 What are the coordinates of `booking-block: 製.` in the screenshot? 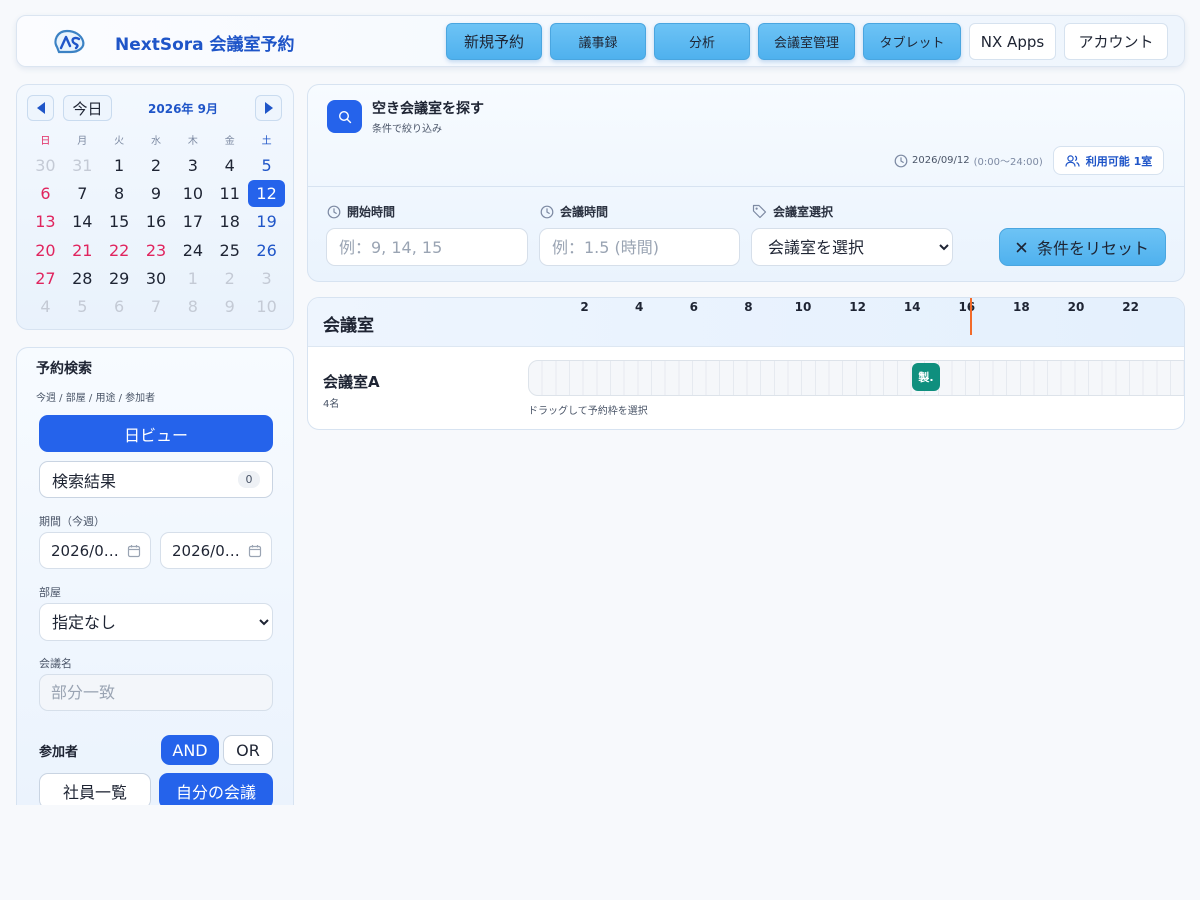 It's located at (926, 377).